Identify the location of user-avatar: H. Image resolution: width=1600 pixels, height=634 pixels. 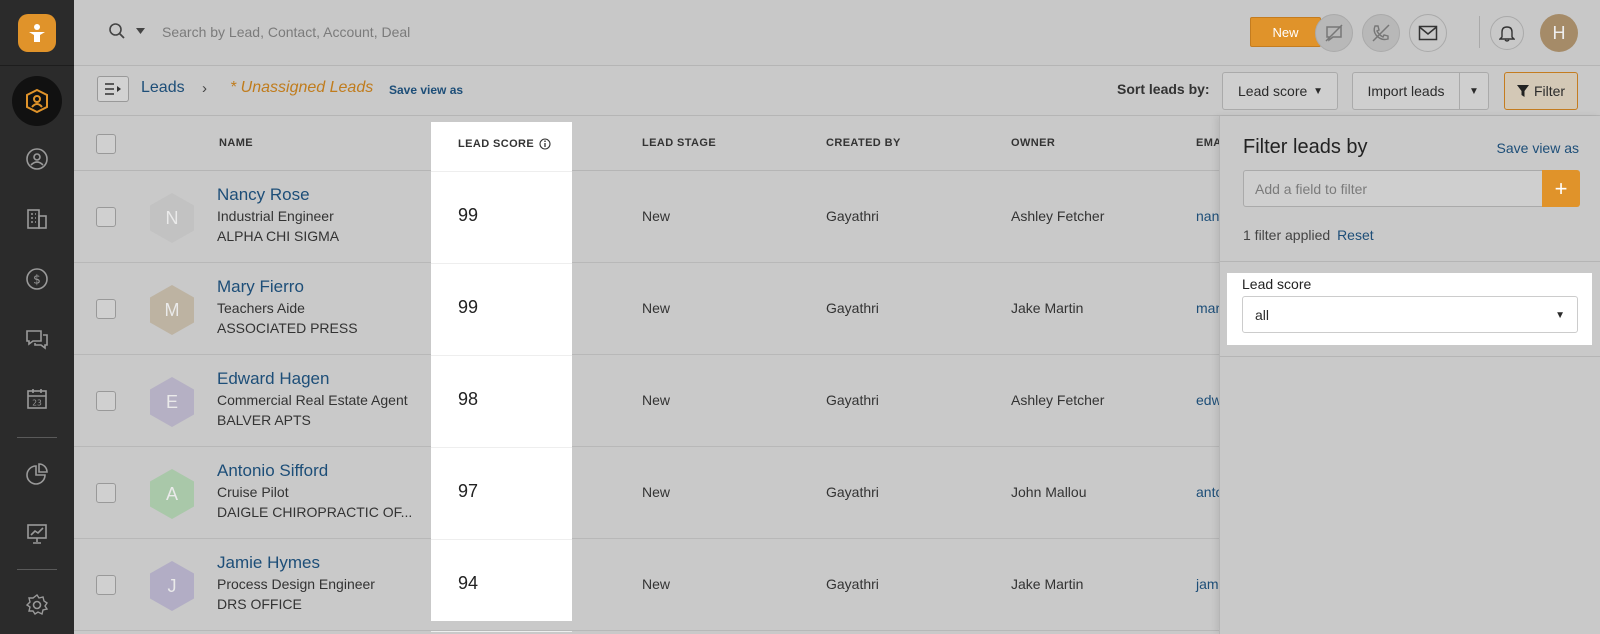
(1559, 33).